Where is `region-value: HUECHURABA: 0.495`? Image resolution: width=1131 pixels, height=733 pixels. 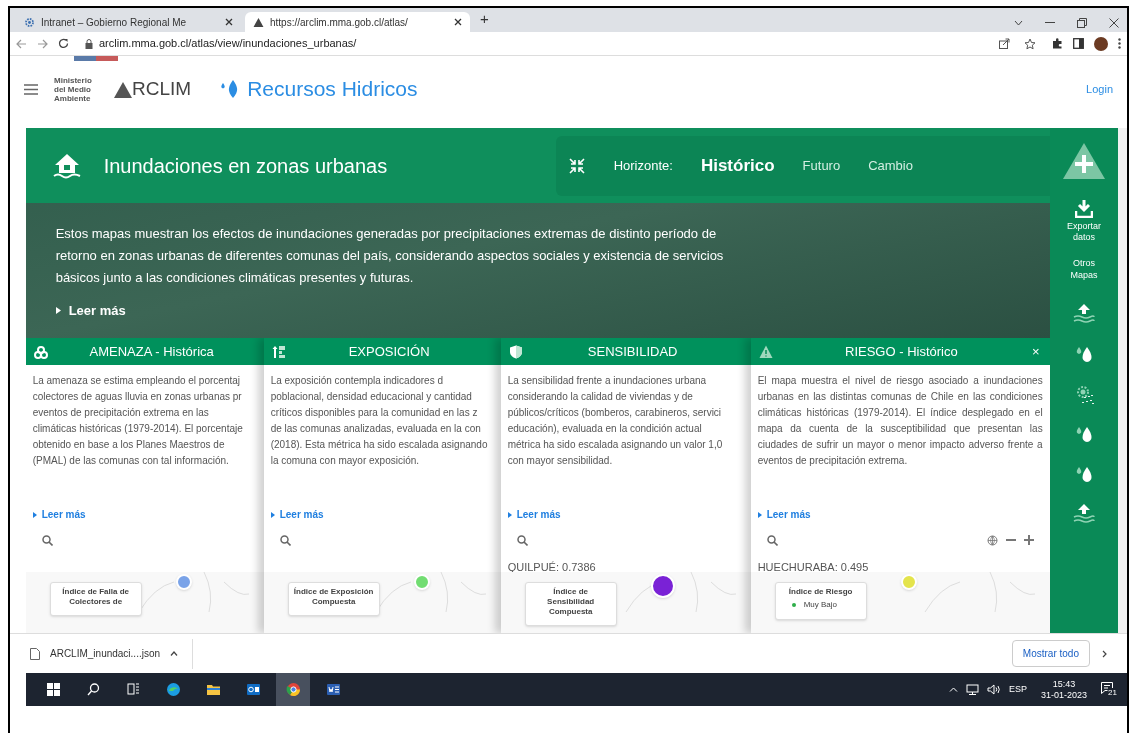
region-value: HUECHURABA: 0.495 is located at coordinates (813, 567).